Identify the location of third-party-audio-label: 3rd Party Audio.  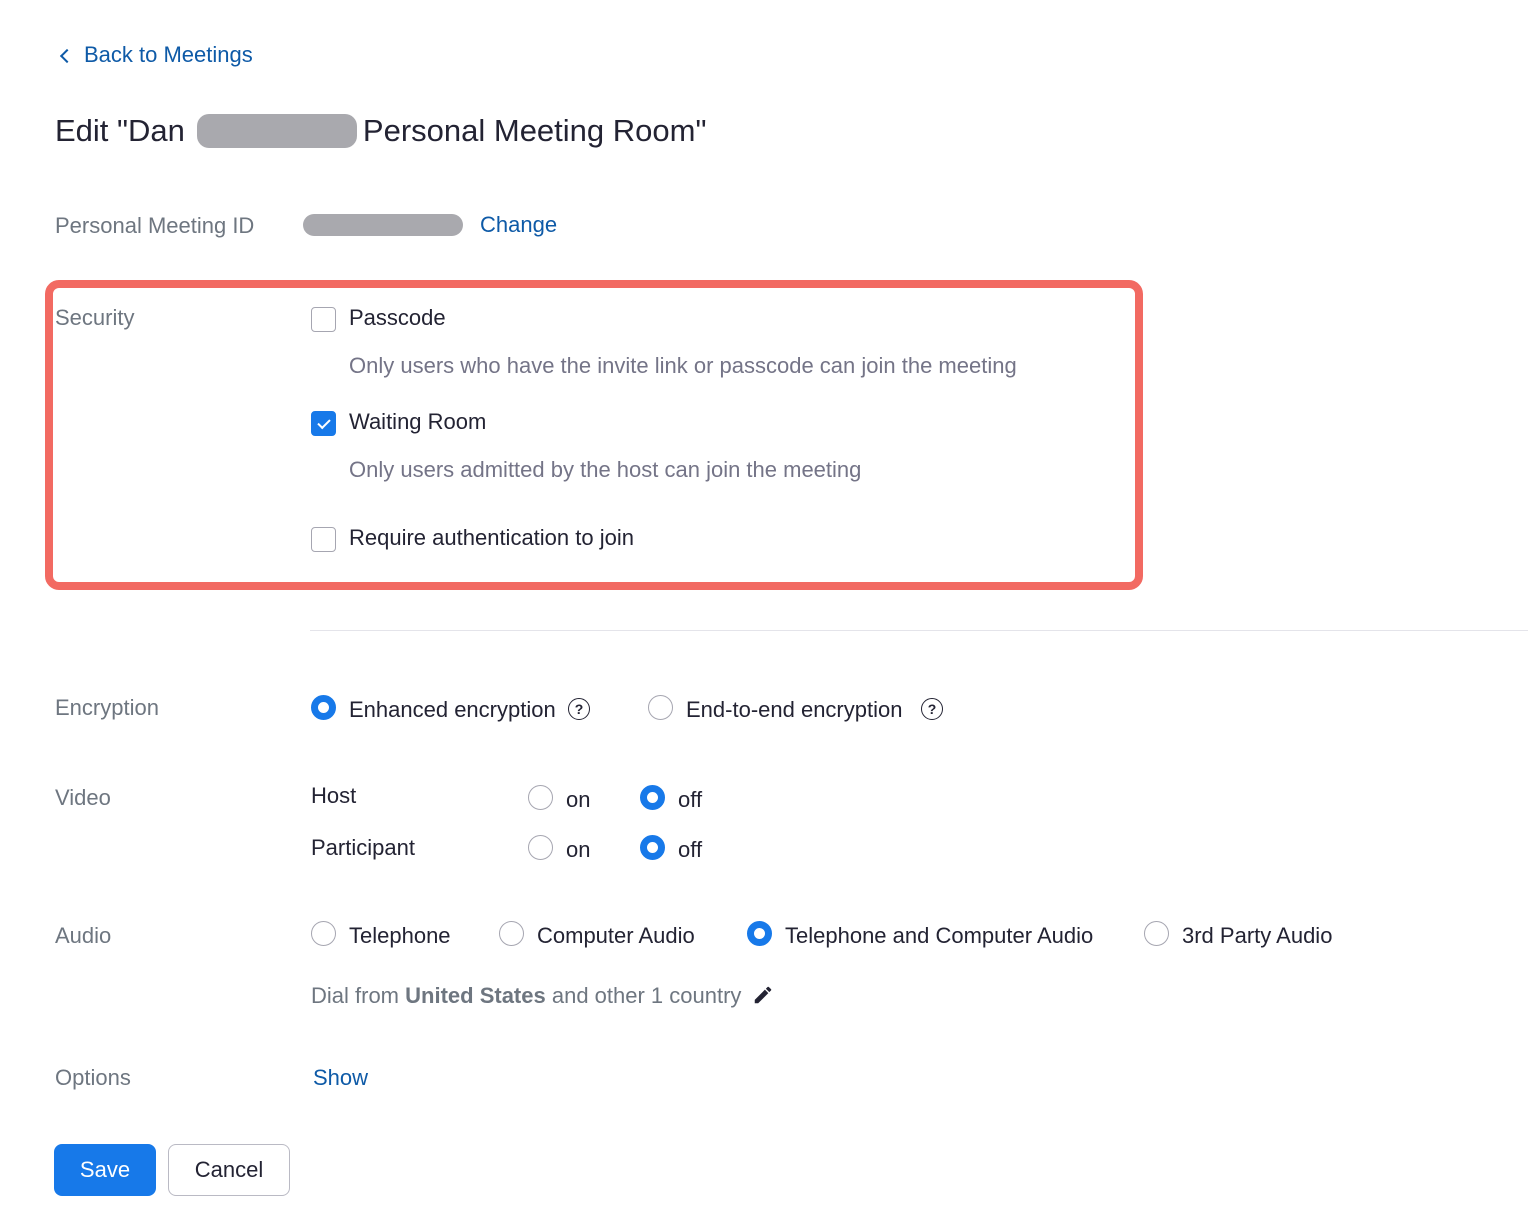
(1257, 935).